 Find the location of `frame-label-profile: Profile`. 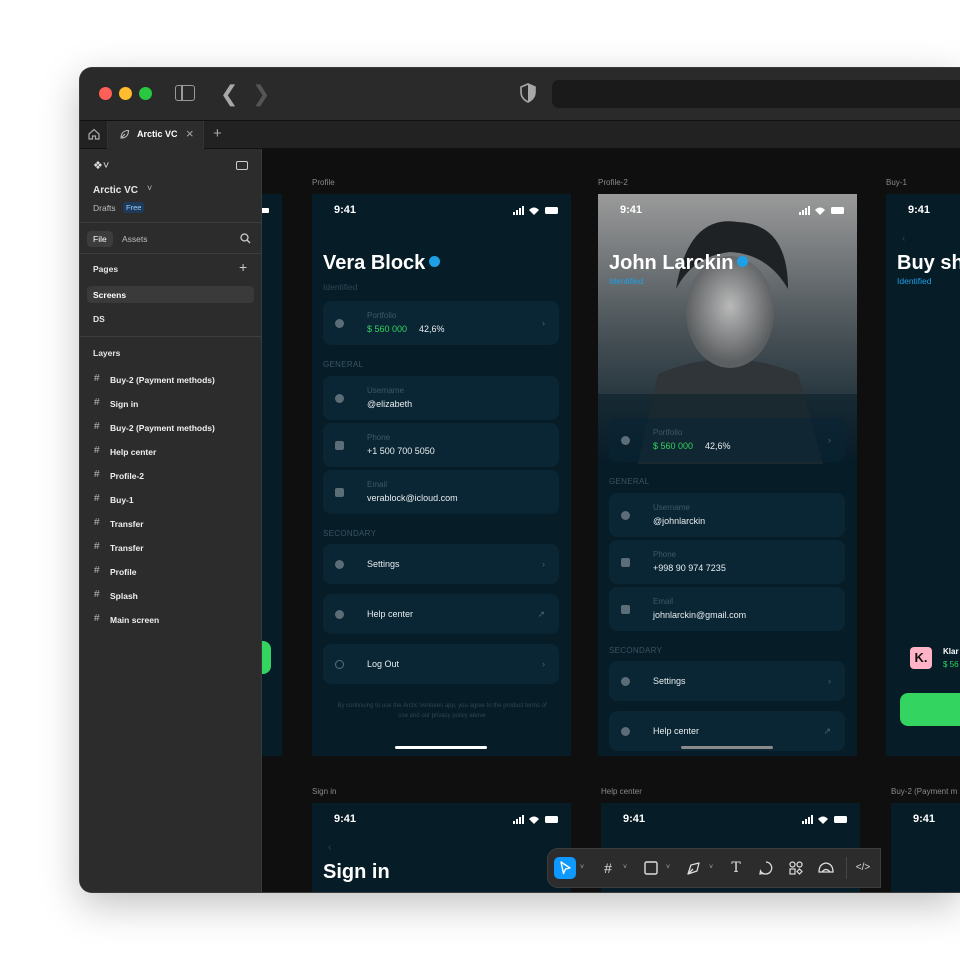

frame-label-profile: Profile is located at coordinates (323, 182).